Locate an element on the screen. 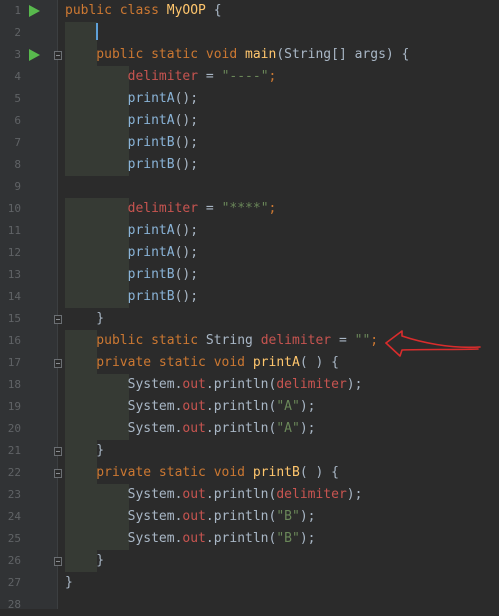 This screenshot has height=616, width=499. line-number: 2 is located at coordinates (17, 32).